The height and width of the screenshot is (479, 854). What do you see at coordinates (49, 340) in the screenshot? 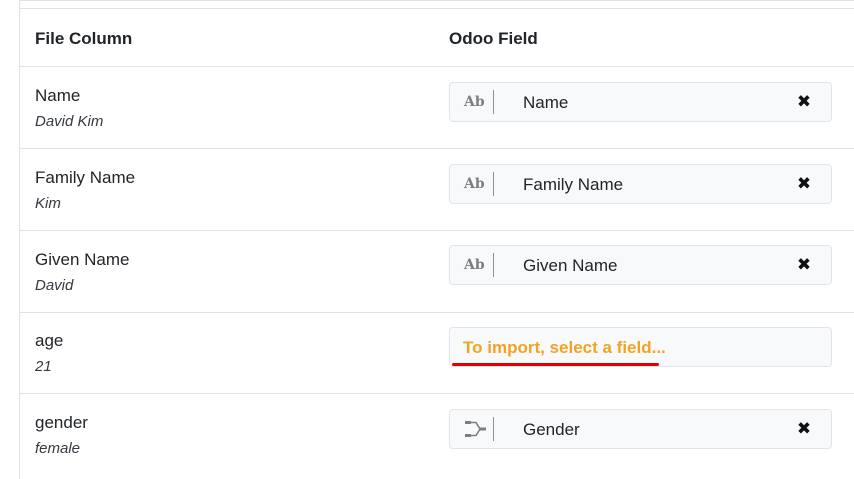
I see `file-column-name: age` at bounding box center [49, 340].